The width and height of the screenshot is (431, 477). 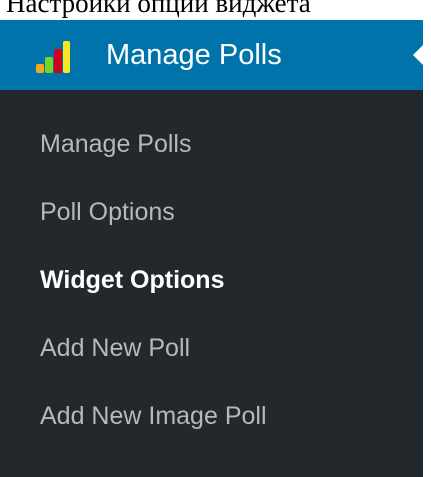 What do you see at coordinates (107, 212) in the screenshot?
I see `submenu-item-poll-options: Poll Options` at bounding box center [107, 212].